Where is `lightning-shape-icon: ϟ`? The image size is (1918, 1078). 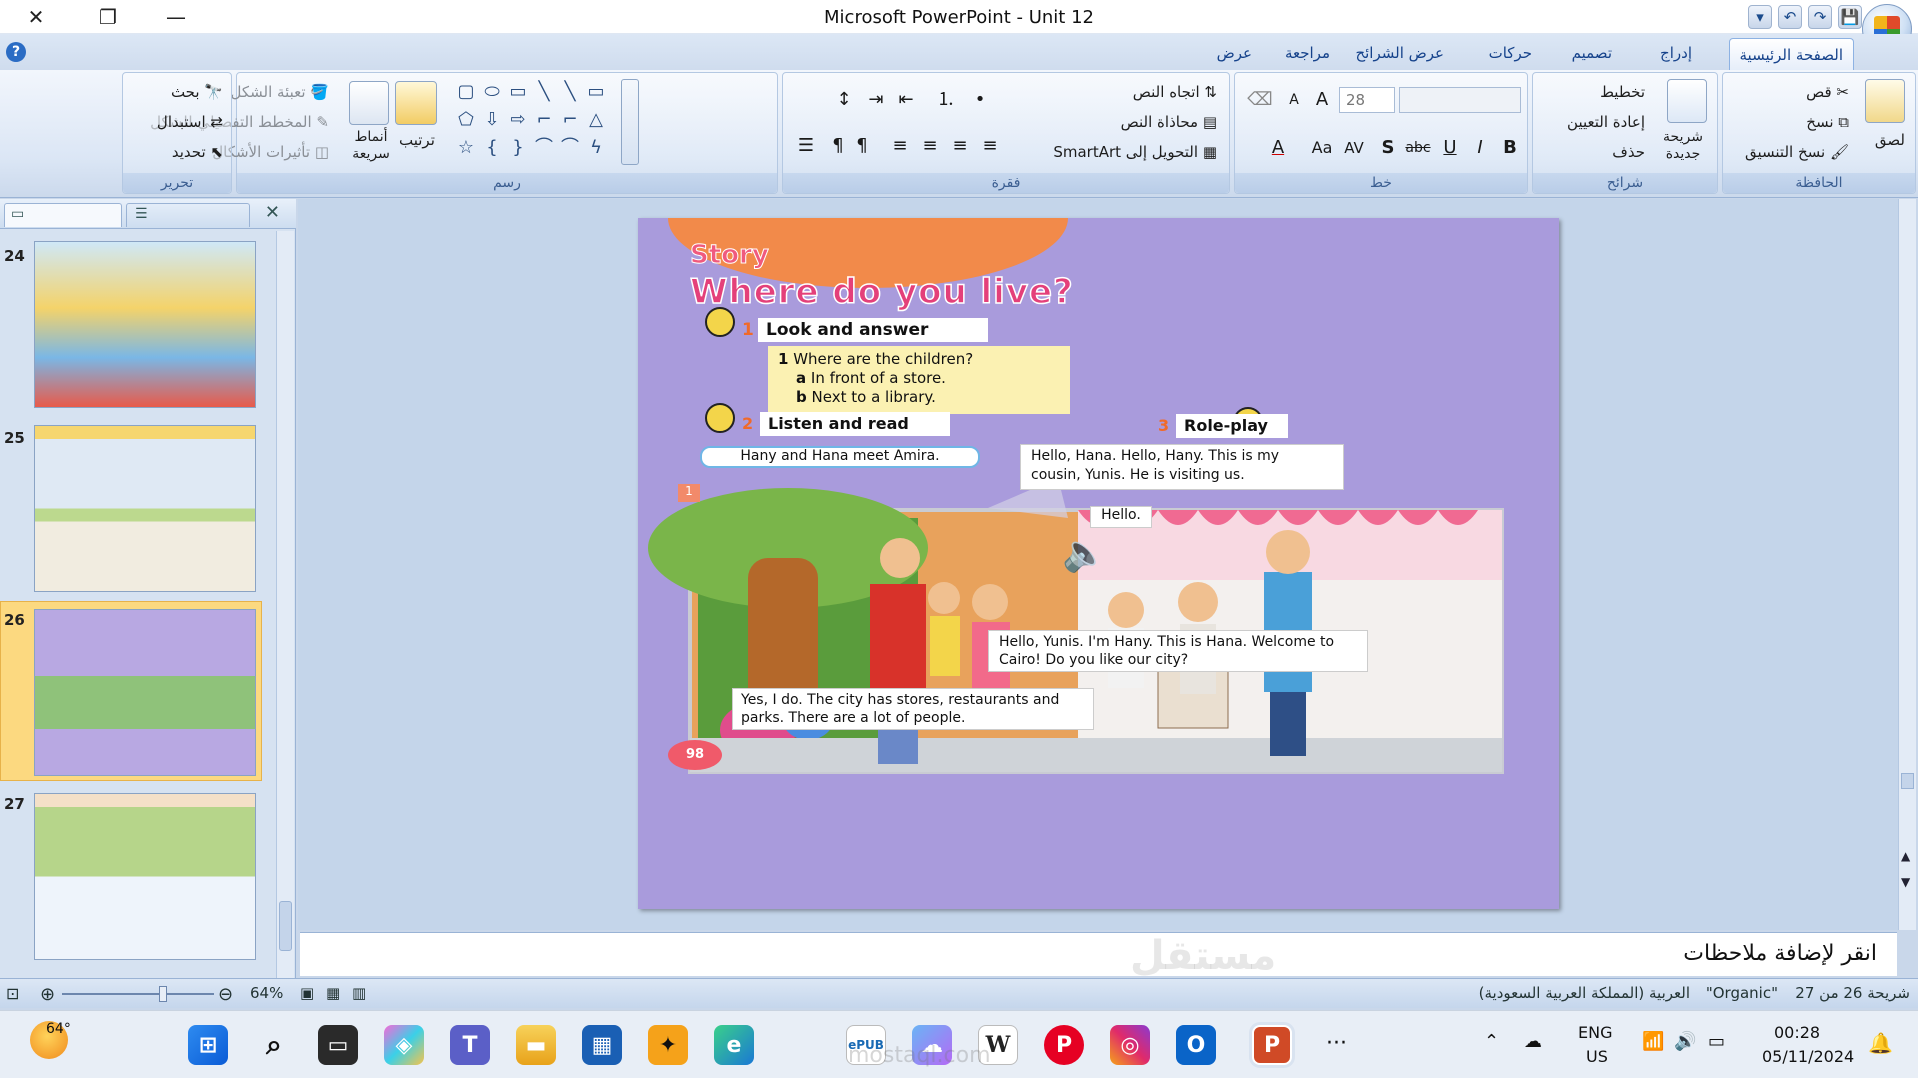 lightning-shape-icon: ϟ is located at coordinates (596, 148).